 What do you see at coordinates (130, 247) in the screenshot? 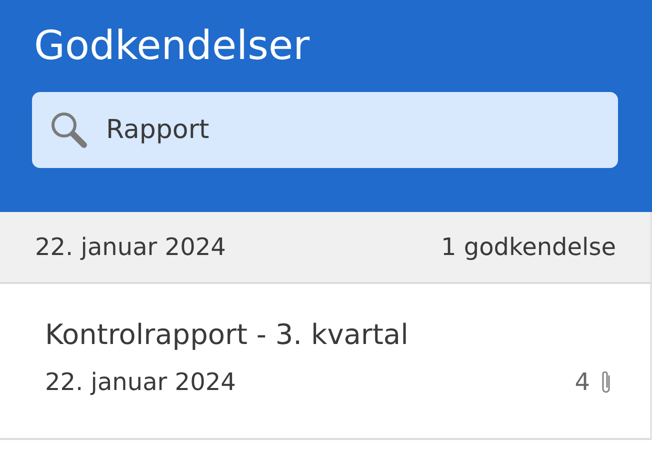
I see `group-date: 22. januar 2024` at bounding box center [130, 247].